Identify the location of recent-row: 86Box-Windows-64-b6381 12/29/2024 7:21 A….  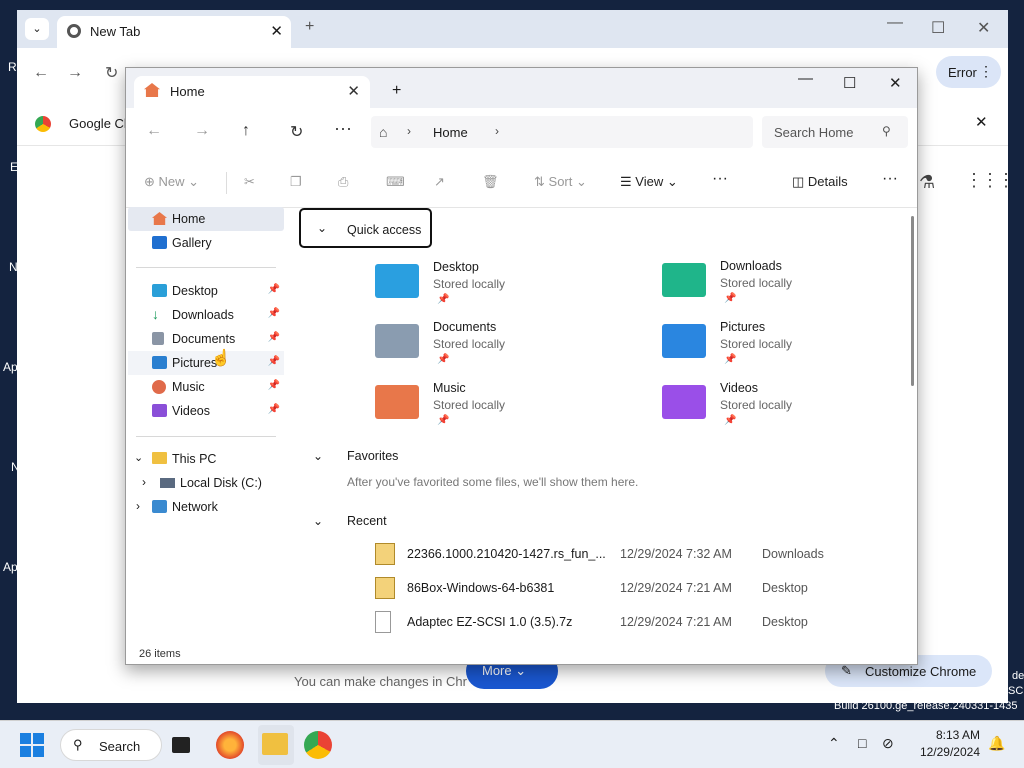
(635, 590).